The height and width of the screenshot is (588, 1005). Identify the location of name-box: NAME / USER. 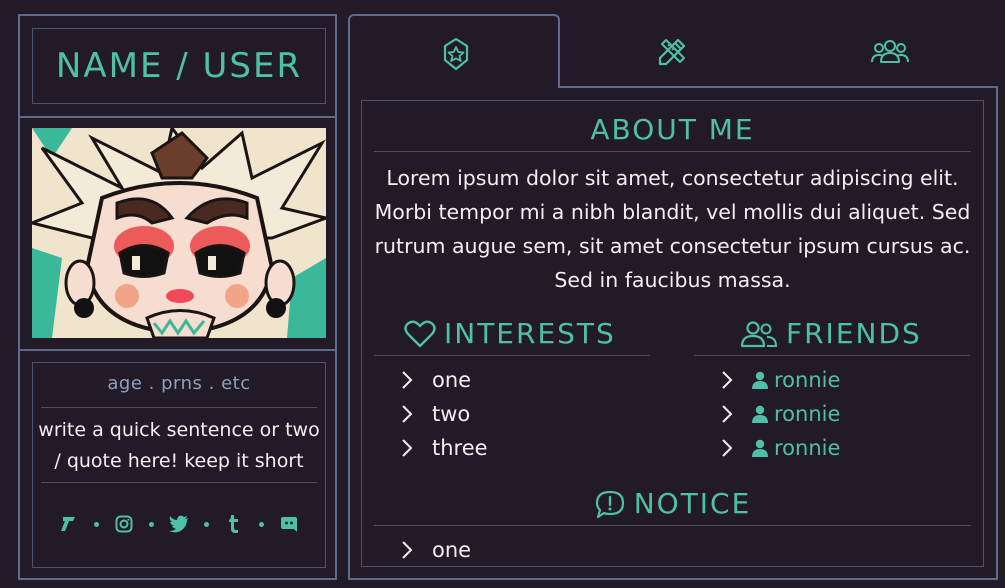
(179, 66).